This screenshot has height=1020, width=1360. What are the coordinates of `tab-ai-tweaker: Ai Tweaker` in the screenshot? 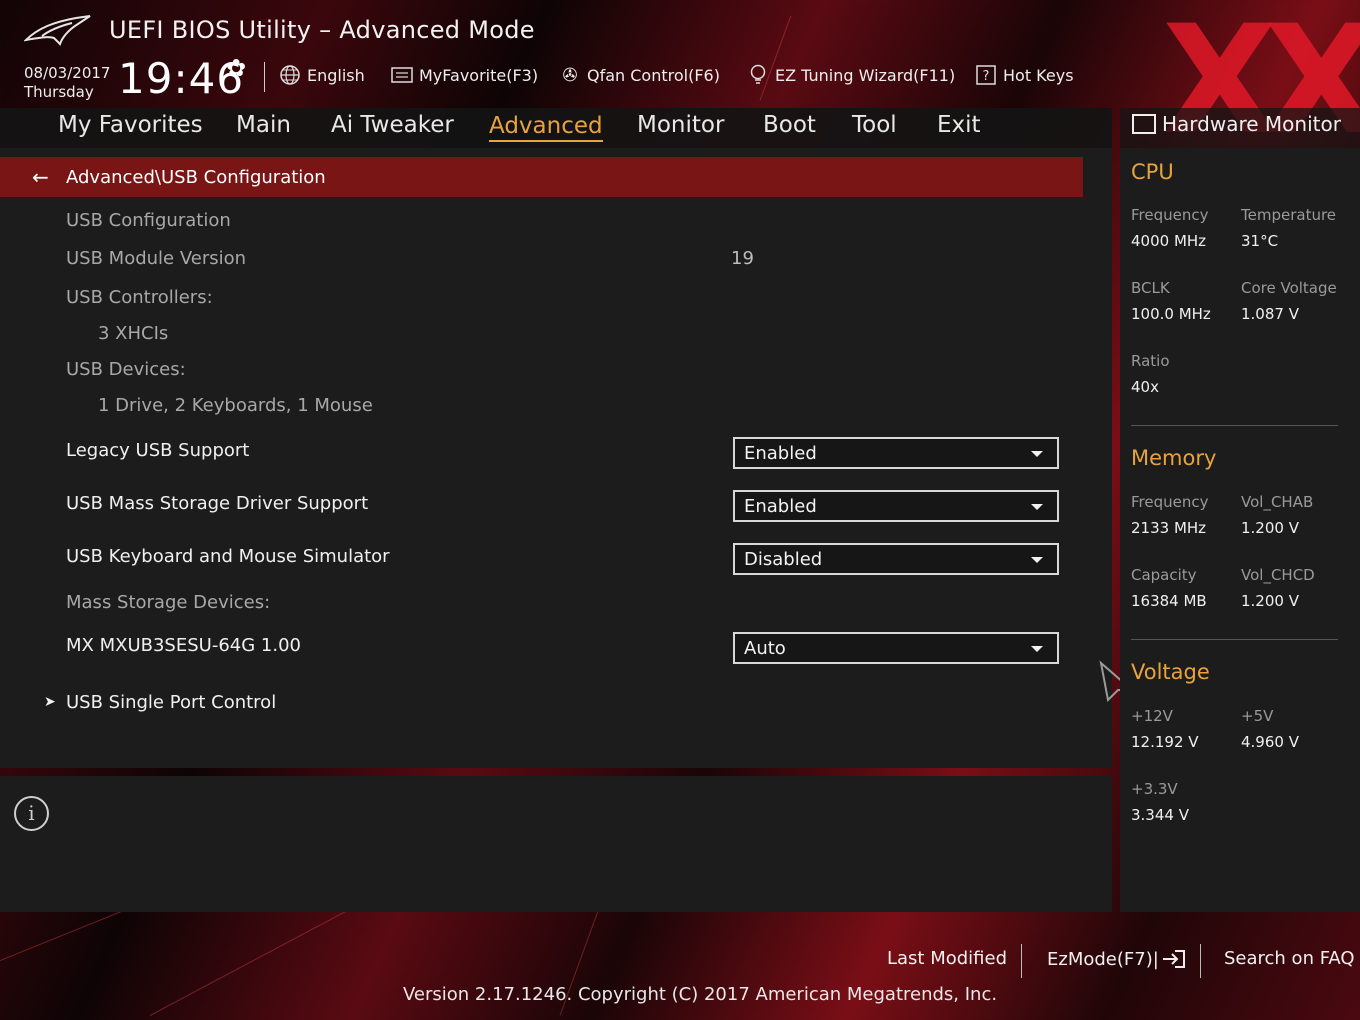 It's located at (392, 125).